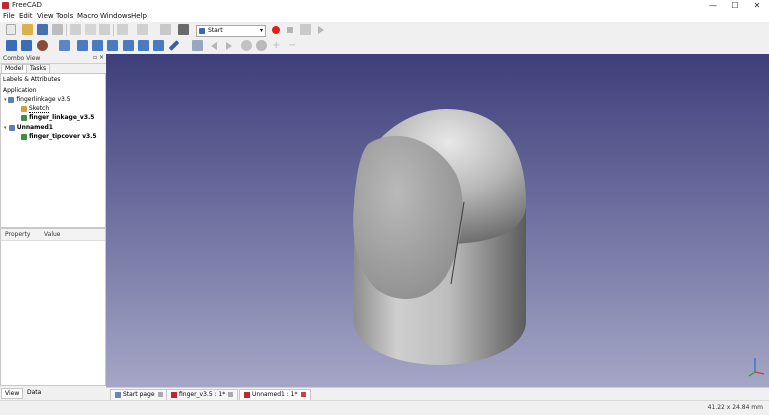 Image resolution: width=769 pixels, height=415 pixels. I want to click on menu-windows: Windows, so click(115, 16).